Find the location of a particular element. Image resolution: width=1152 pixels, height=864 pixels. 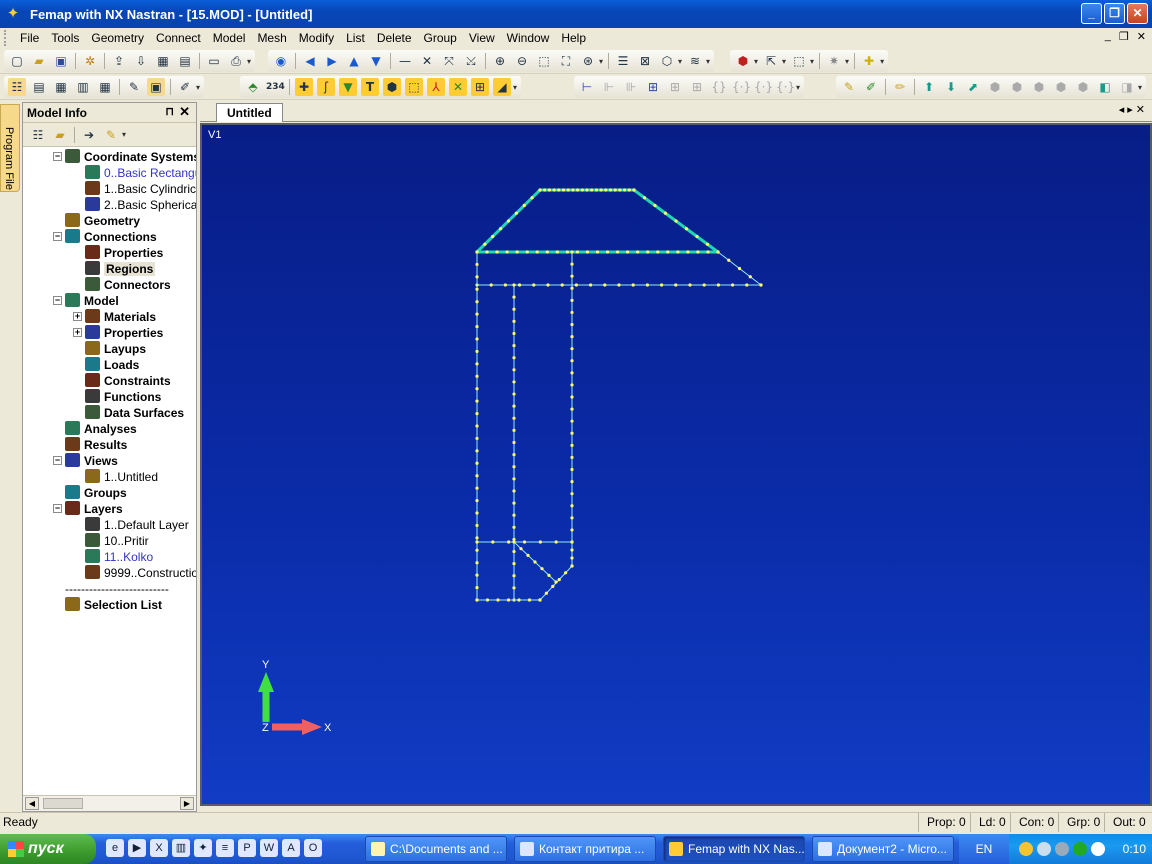

femap-icon: ✦ is located at coordinates (203, 848).